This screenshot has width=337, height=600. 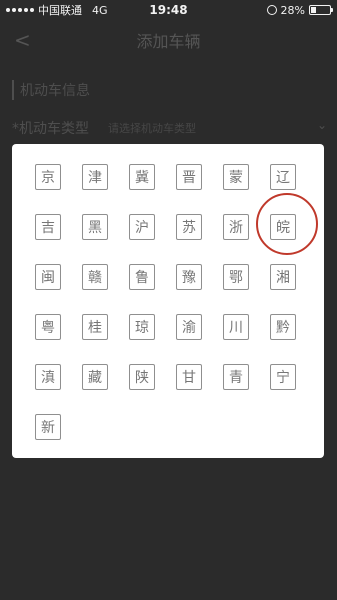 I want to click on page-title: 添加车辆, so click(x=168, y=41).